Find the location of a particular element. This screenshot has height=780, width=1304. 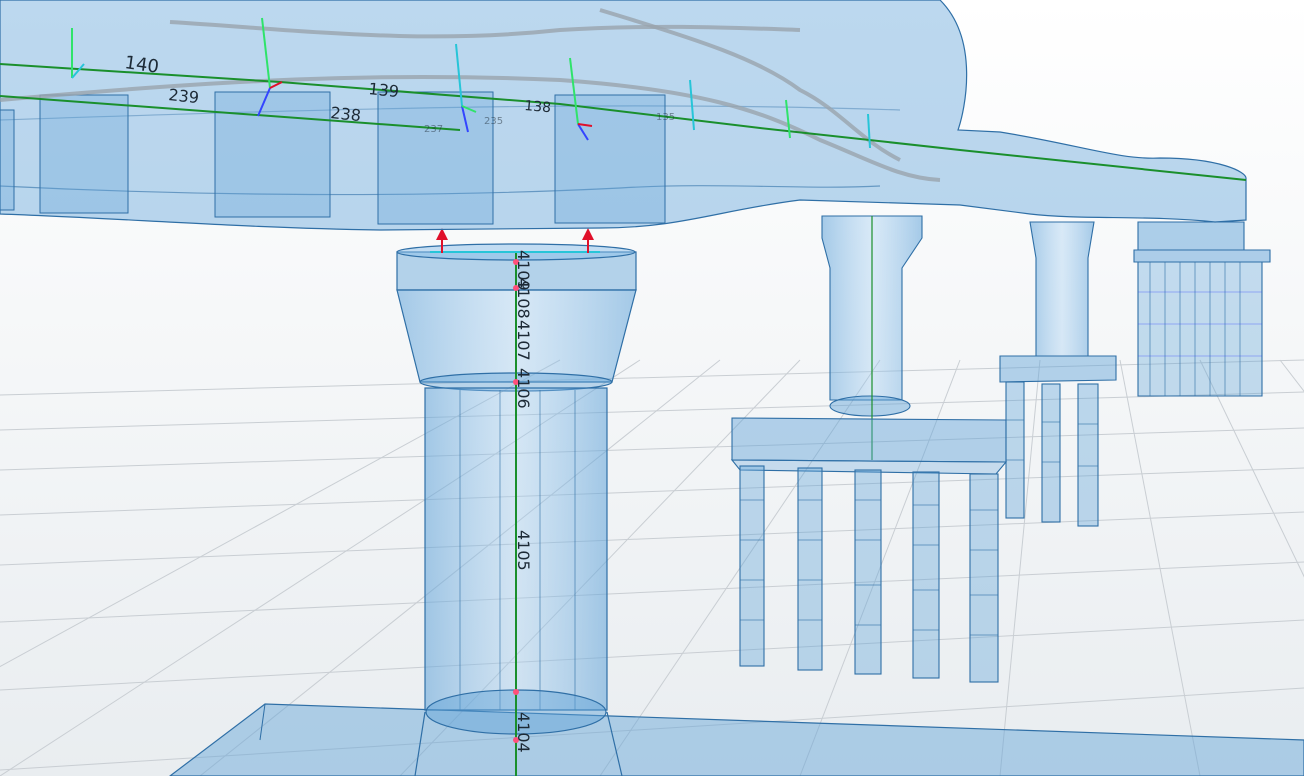

pier-label-4108: 4108 is located at coordinates (523, 298).